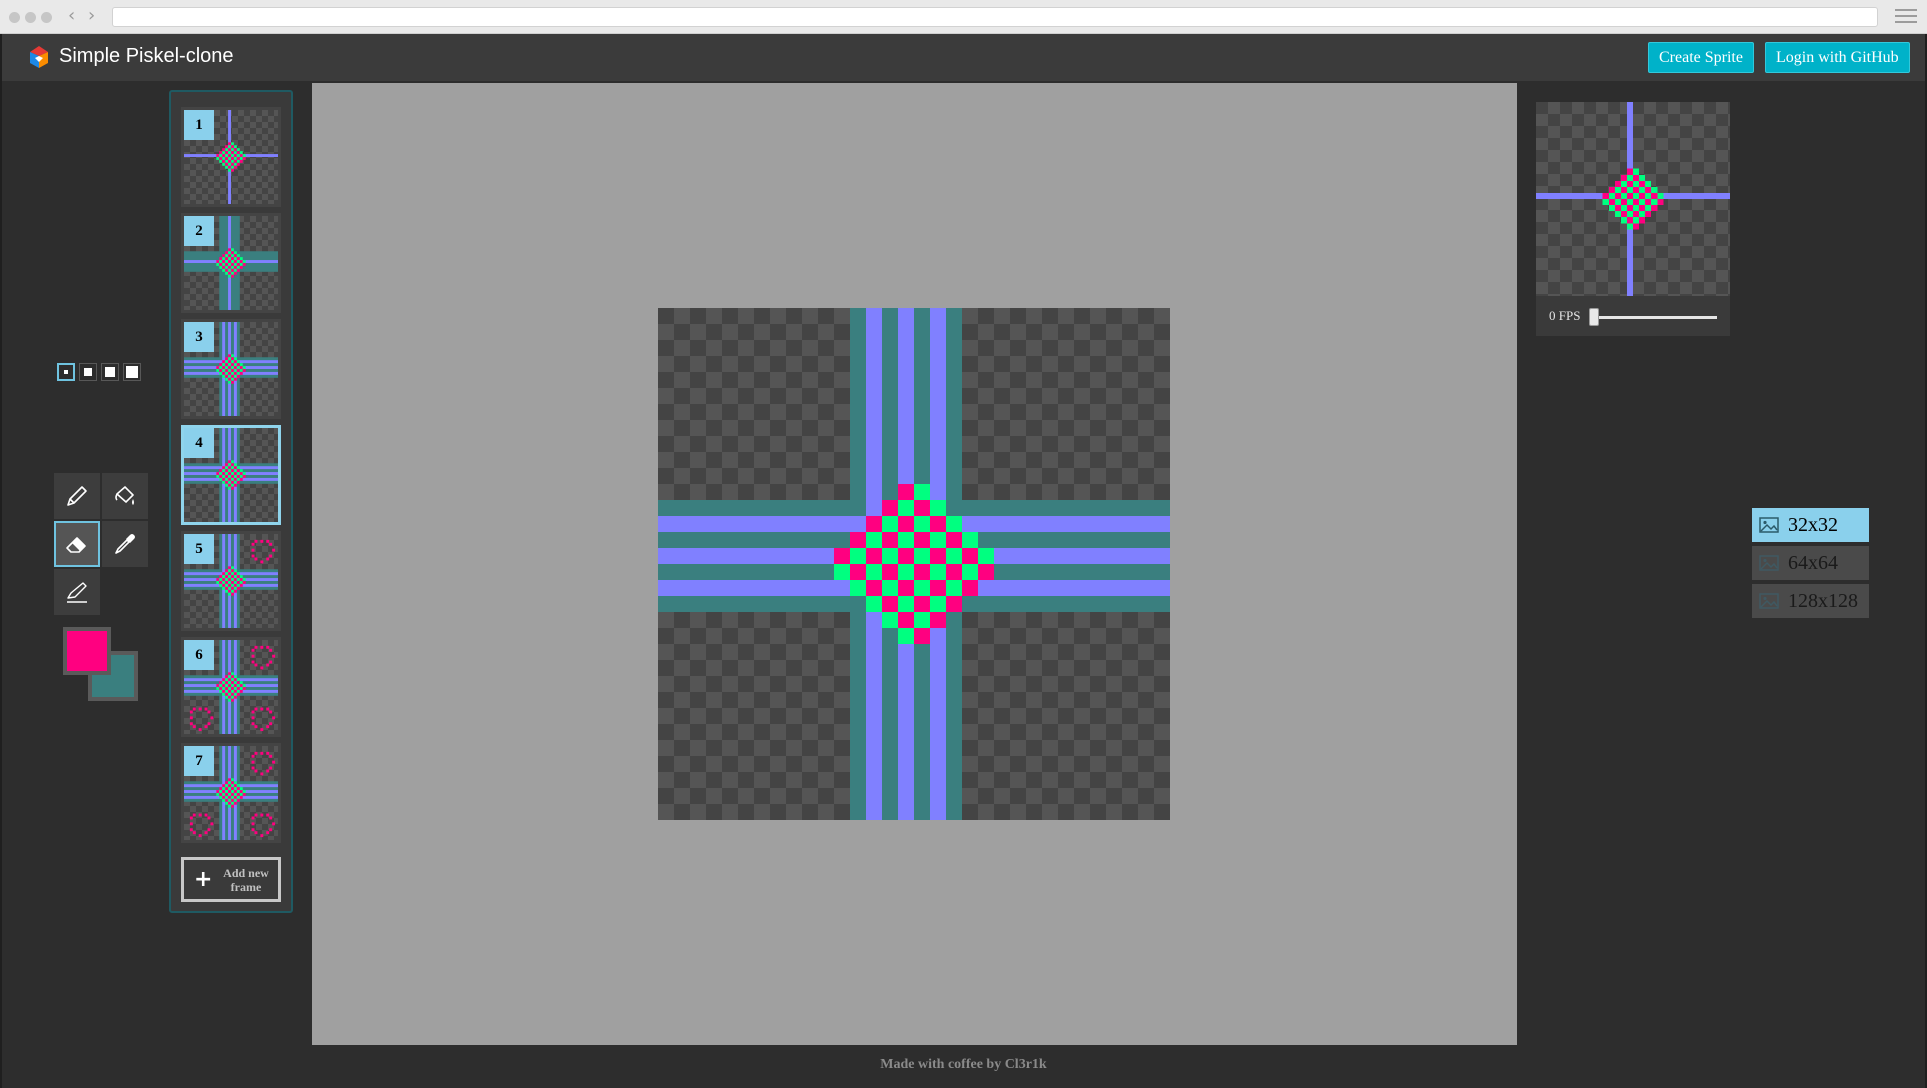 The height and width of the screenshot is (1088, 1927). Describe the element at coordinates (39, 57) in the screenshot. I see `app-logo-icon` at that location.